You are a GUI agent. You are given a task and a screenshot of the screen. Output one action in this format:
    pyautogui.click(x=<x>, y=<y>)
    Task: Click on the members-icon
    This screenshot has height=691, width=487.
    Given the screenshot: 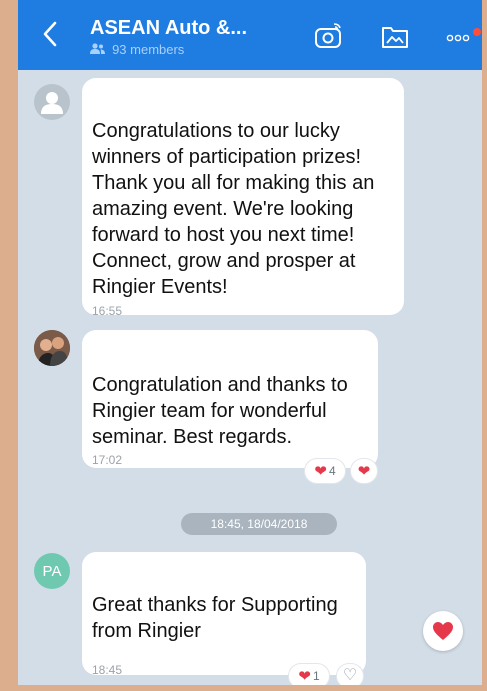 What is the action you would take?
    pyautogui.click(x=99, y=50)
    